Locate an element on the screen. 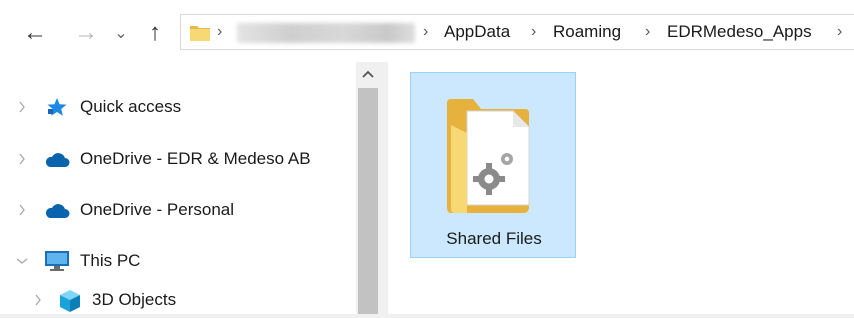  sidebar-item-onedrive-business: OneDrive - EDR & Medeso AB is located at coordinates (178, 159).